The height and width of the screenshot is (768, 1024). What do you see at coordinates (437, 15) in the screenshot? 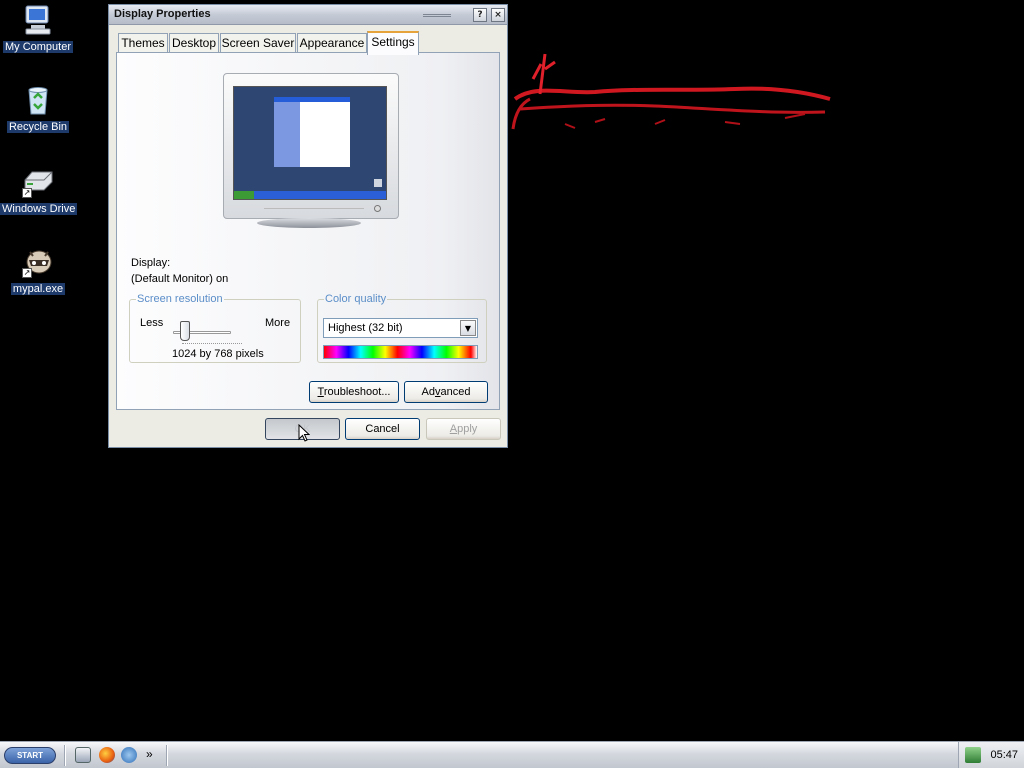
I see `titlebar-grip-icon` at bounding box center [437, 15].